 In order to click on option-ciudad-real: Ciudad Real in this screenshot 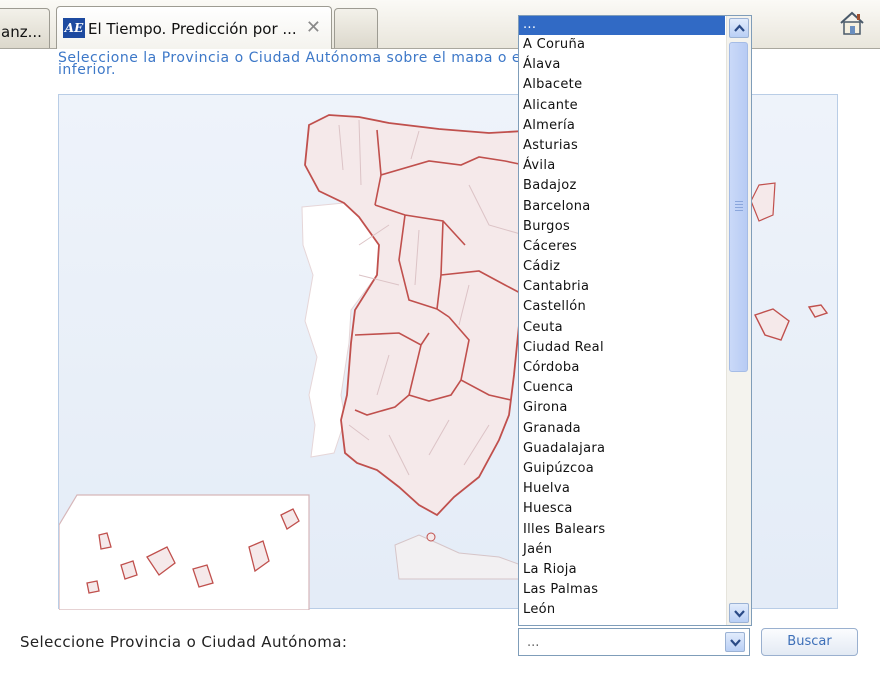, I will do `click(622, 348)`.